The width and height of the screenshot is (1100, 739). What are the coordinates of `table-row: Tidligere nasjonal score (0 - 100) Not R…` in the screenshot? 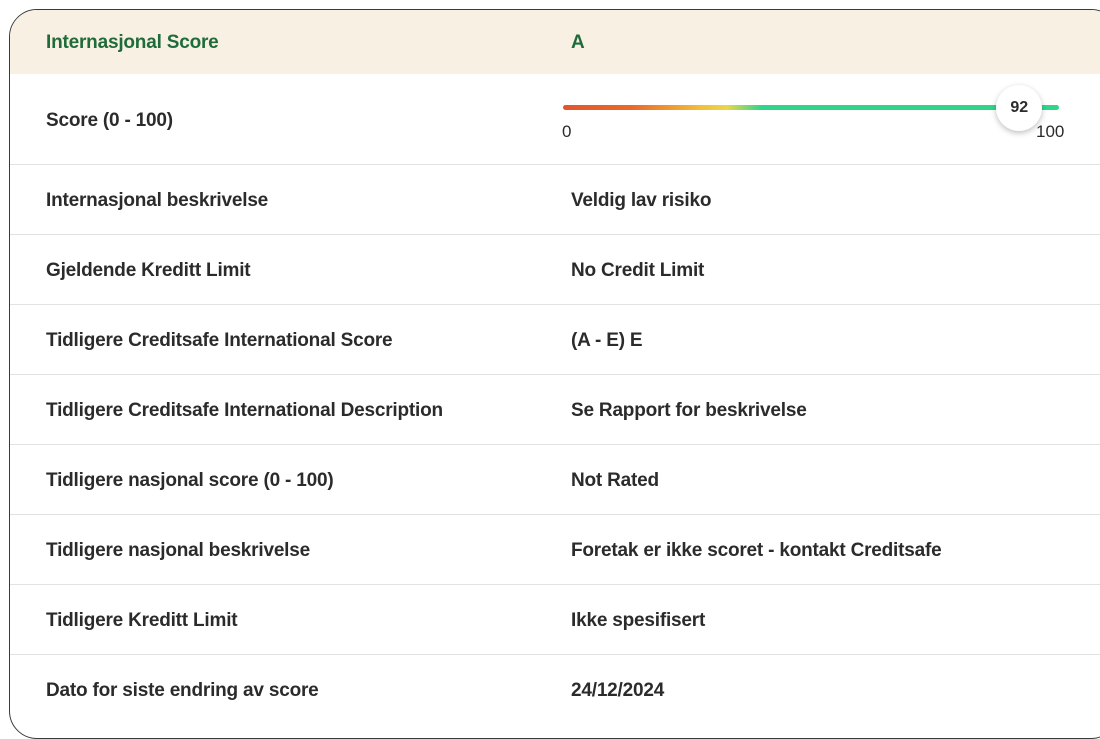 It's located at (555, 480).